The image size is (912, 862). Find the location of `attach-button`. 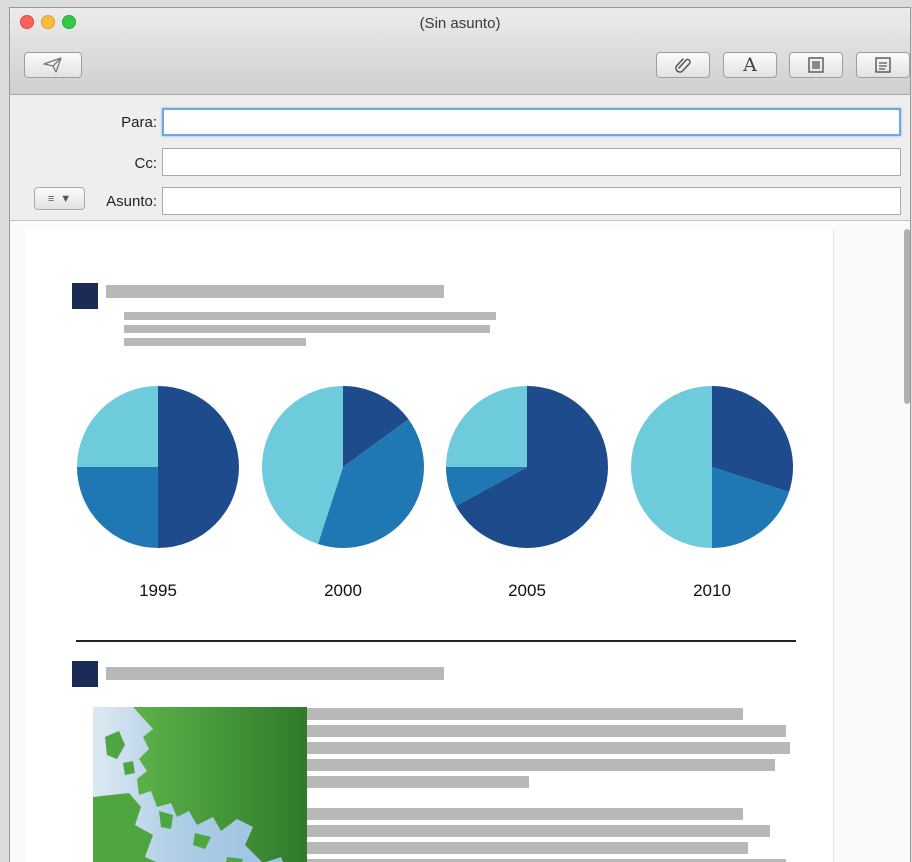

attach-button is located at coordinates (683, 65).